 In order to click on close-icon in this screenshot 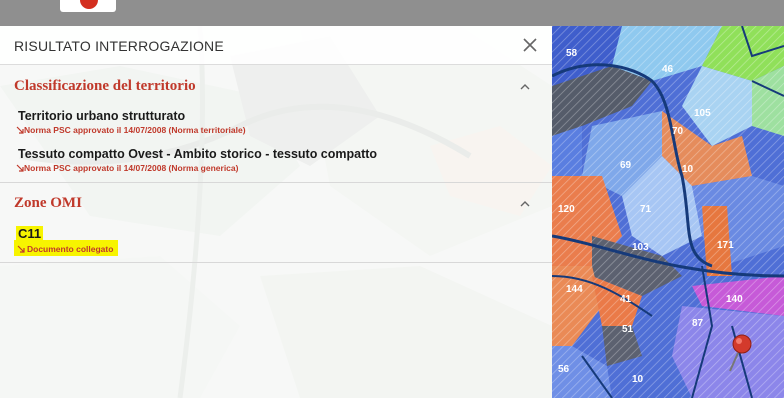, I will do `click(530, 45)`.